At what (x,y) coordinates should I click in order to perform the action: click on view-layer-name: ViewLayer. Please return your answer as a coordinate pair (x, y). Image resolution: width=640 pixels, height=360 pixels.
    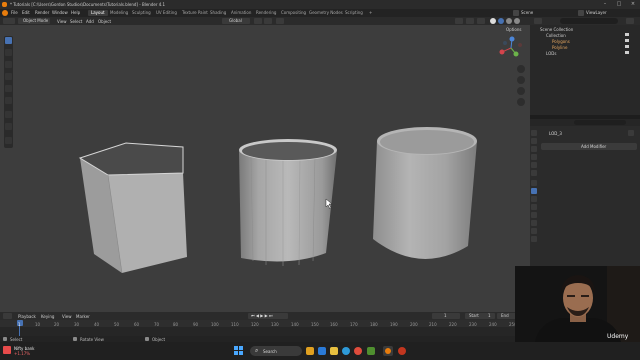
    Looking at the image, I should click on (596, 12).